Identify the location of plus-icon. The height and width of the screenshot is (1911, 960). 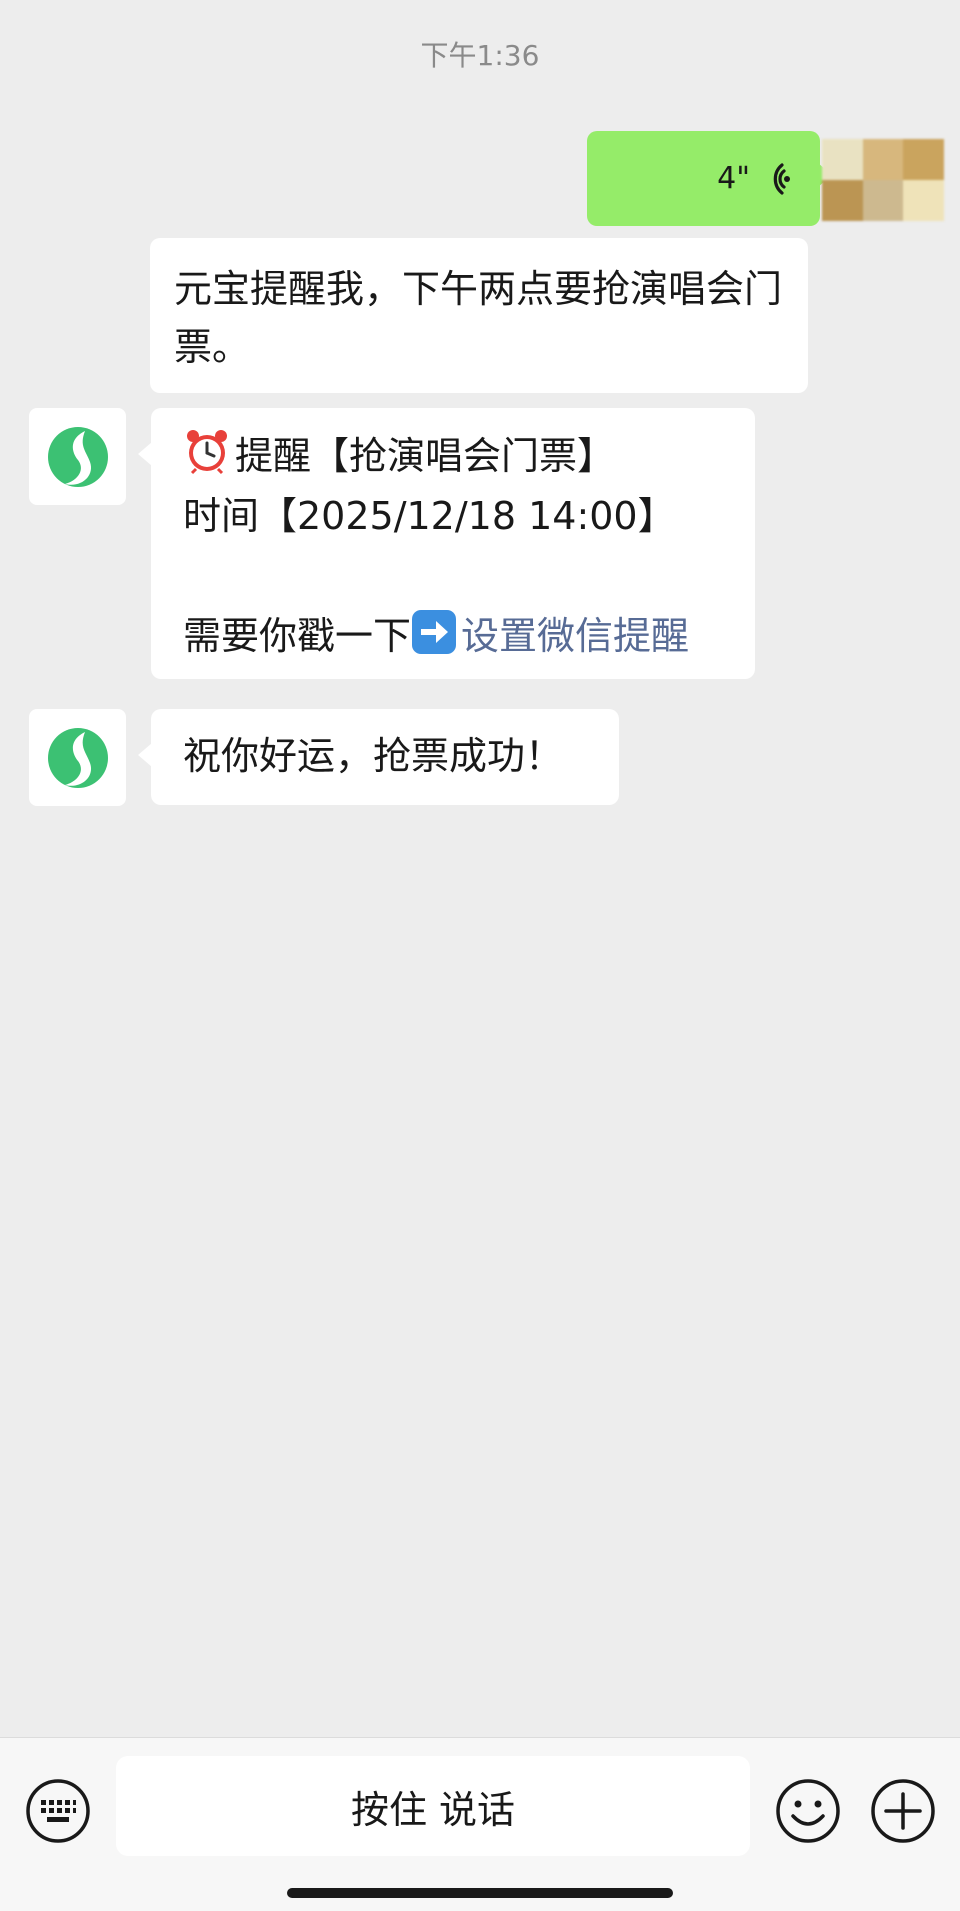
(903, 1811).